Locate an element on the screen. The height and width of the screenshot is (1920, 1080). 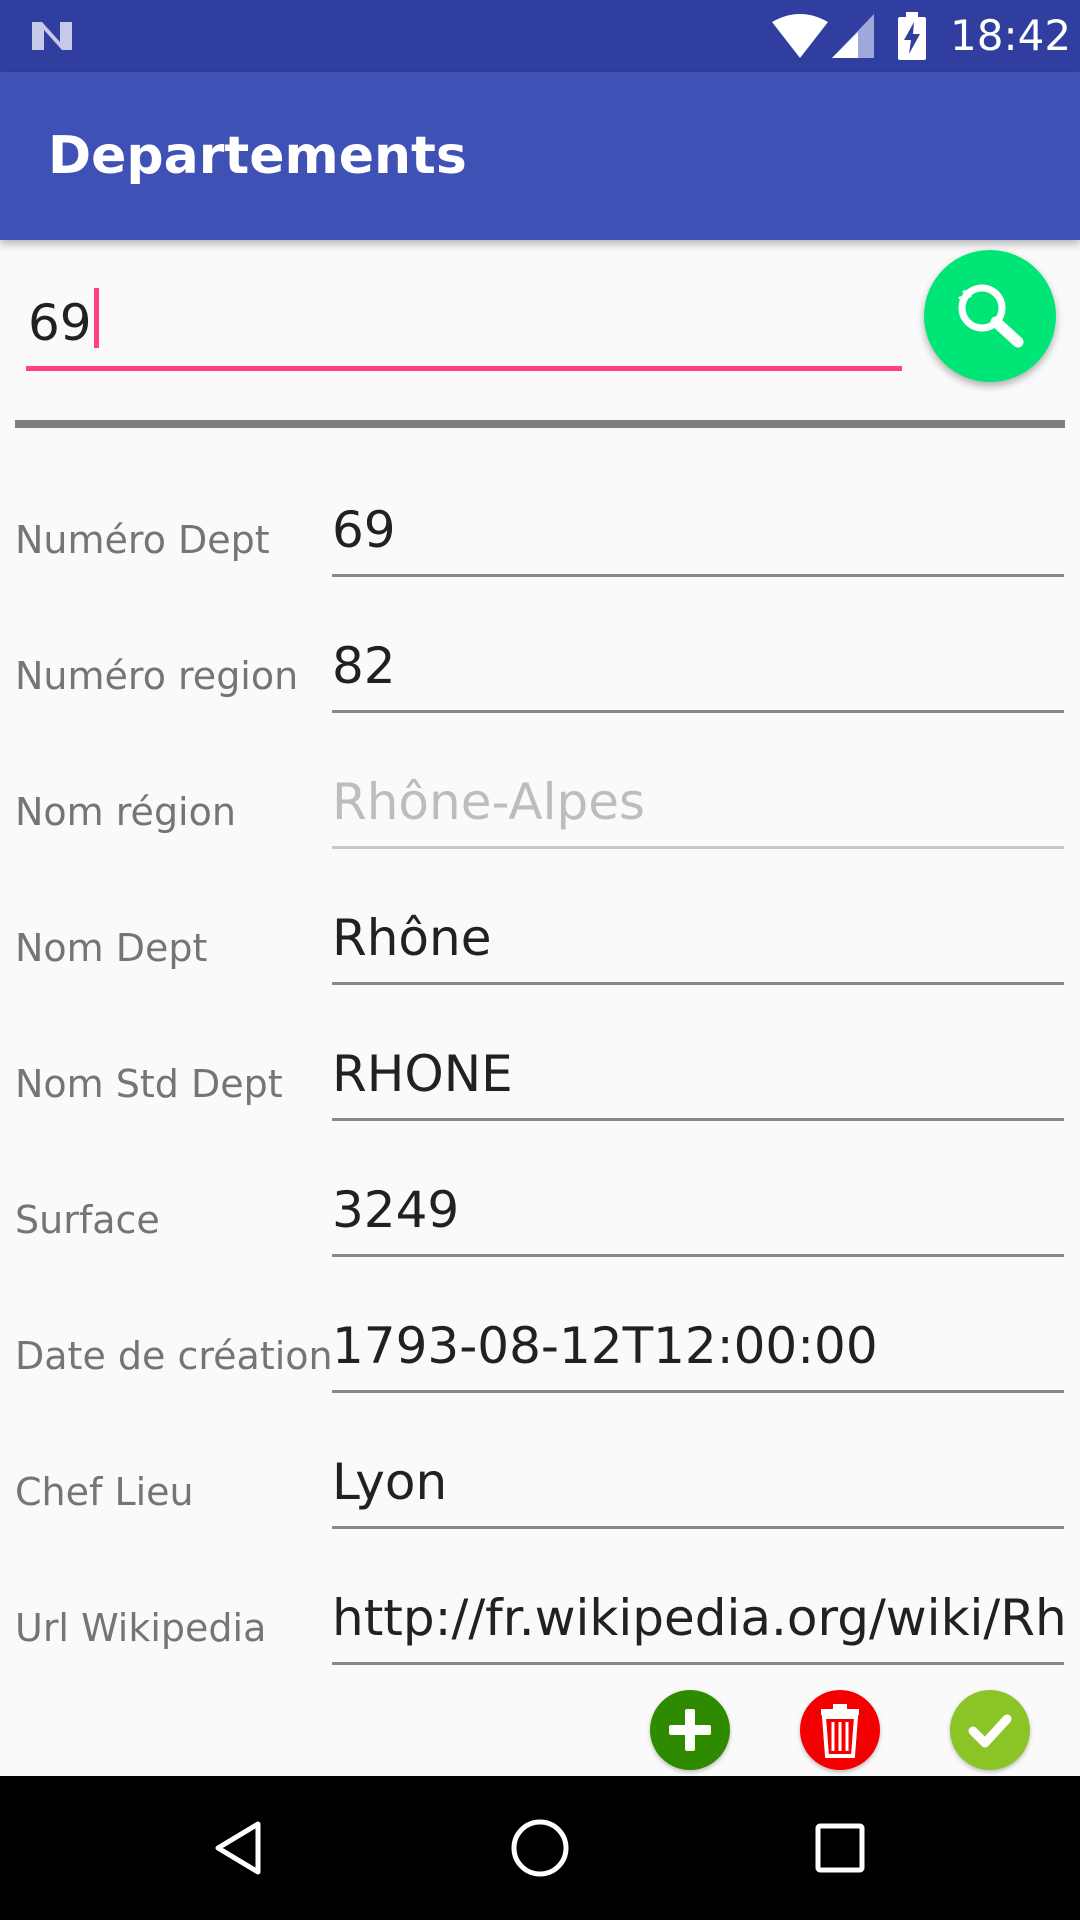
recents-button is located at coordinates (840, 1848).